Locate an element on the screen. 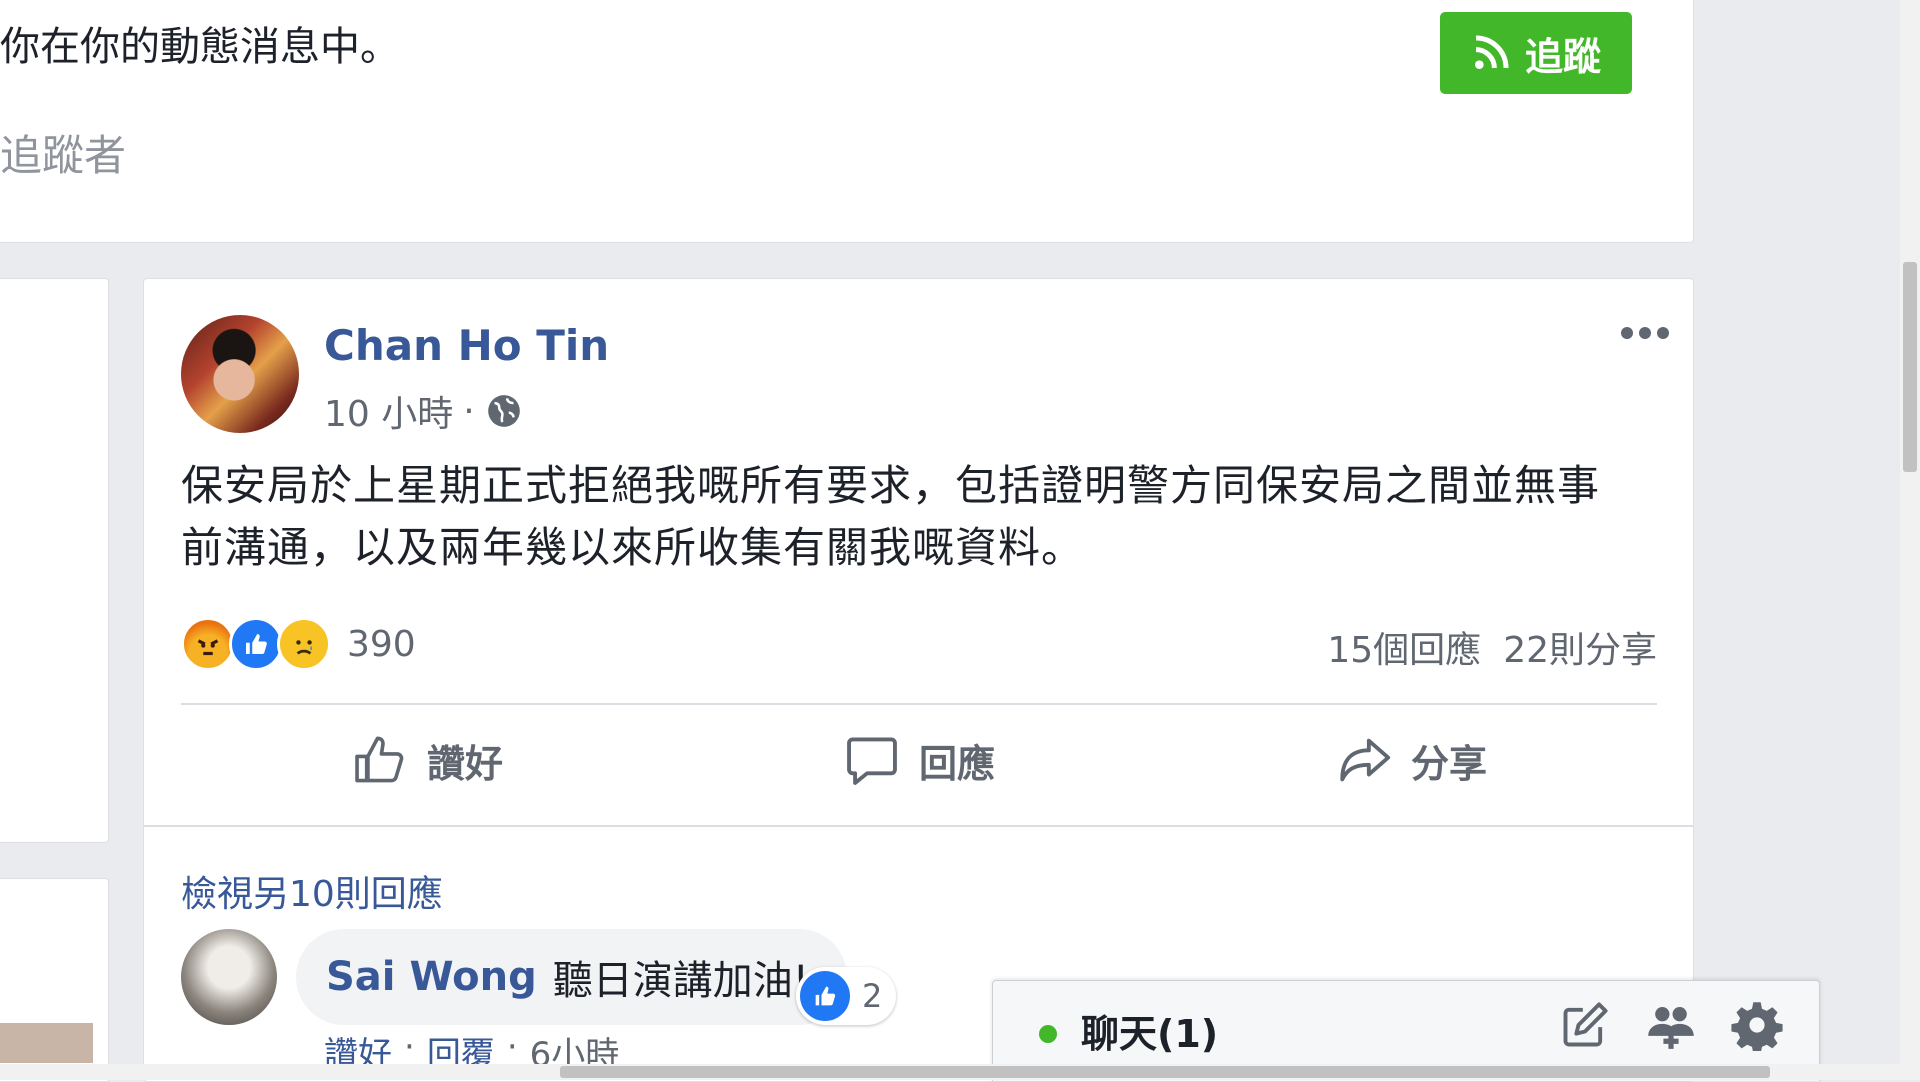  chat-label: 聊天(1) is located at coordinates (1149, 1030).